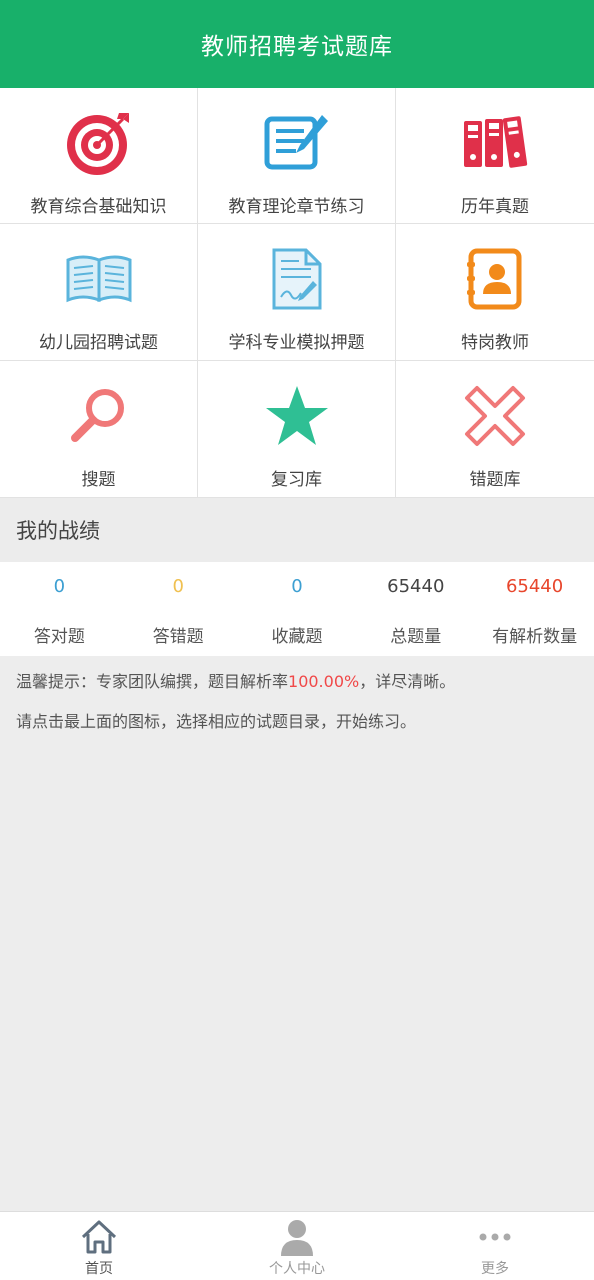 The image size is (594, 1280). What do you see at coordinates (535, 637) in the screenshot?
I see `stat-label: 有解析数量` at bounding box center [535, 637].